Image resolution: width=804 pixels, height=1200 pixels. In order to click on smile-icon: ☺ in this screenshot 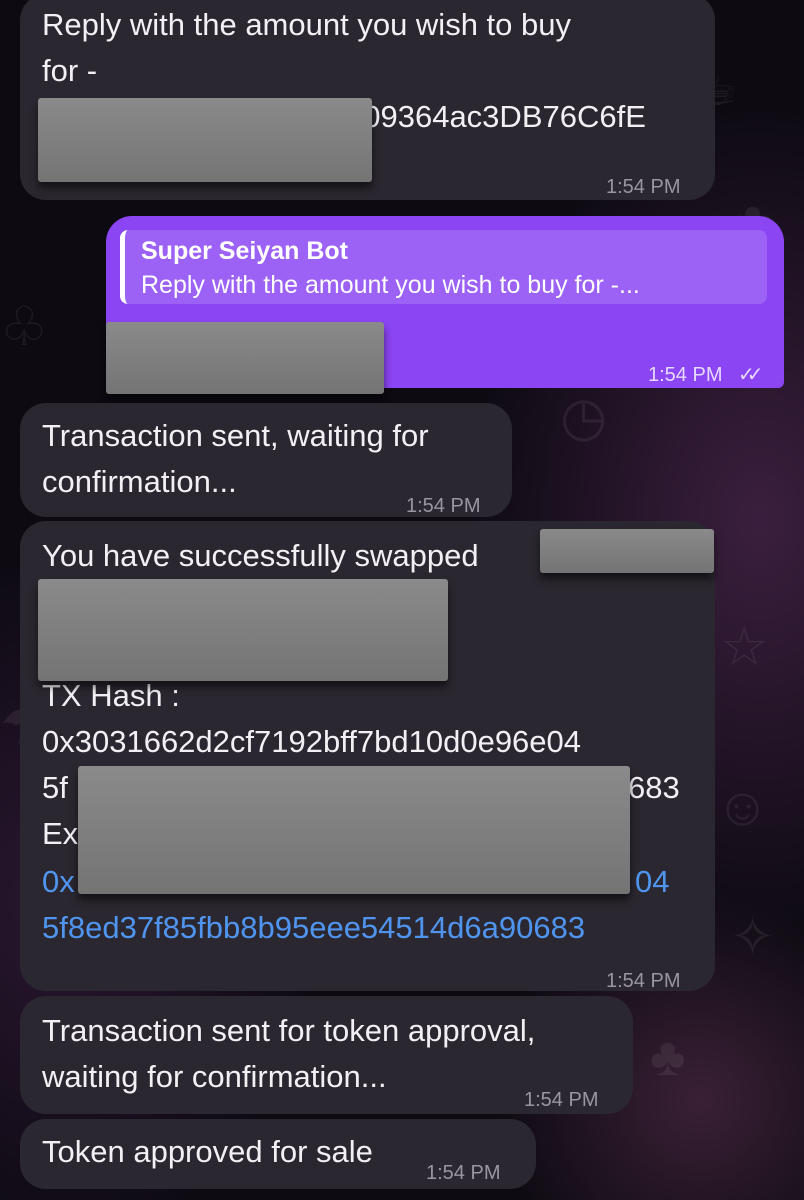, I will do `click(743, 807)`.